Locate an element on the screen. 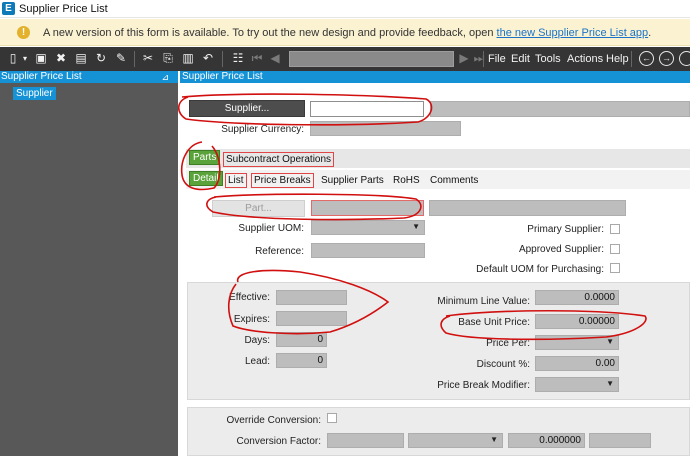 The image size is (690, 456). tab-price-breaks: Price Breaks is located at coordinates (282, 180).